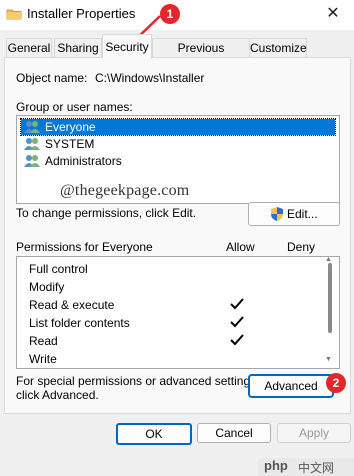 Image resolution: width=354 pixels, height=476 pixels. I want to click on close-icon: ✕, so click(333, 14).